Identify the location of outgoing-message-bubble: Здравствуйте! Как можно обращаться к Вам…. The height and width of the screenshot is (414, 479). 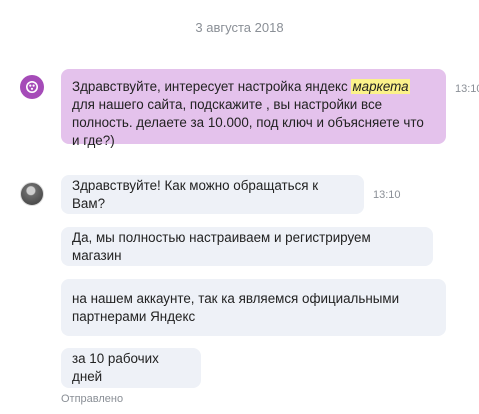
(212, 194).